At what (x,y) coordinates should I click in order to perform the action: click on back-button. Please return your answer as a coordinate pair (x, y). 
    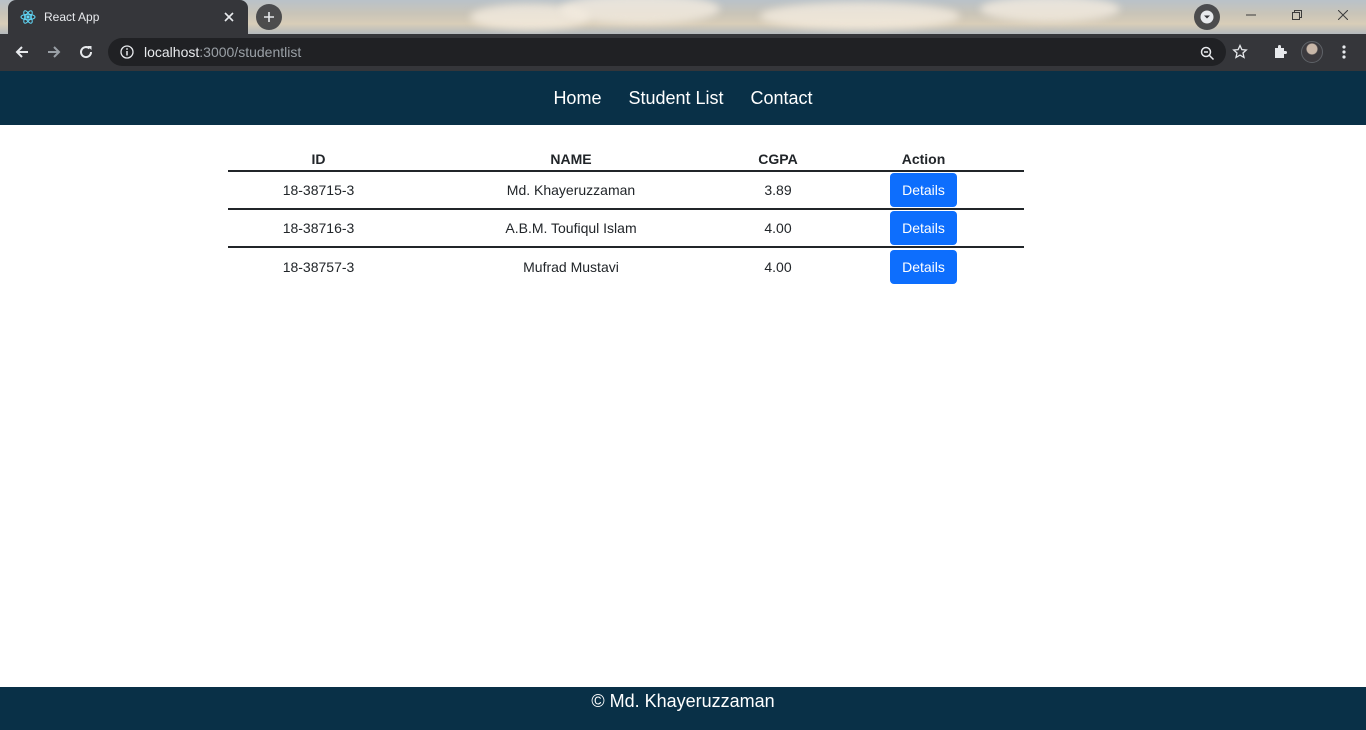
    Looking at the image, I should click on (22, 52).